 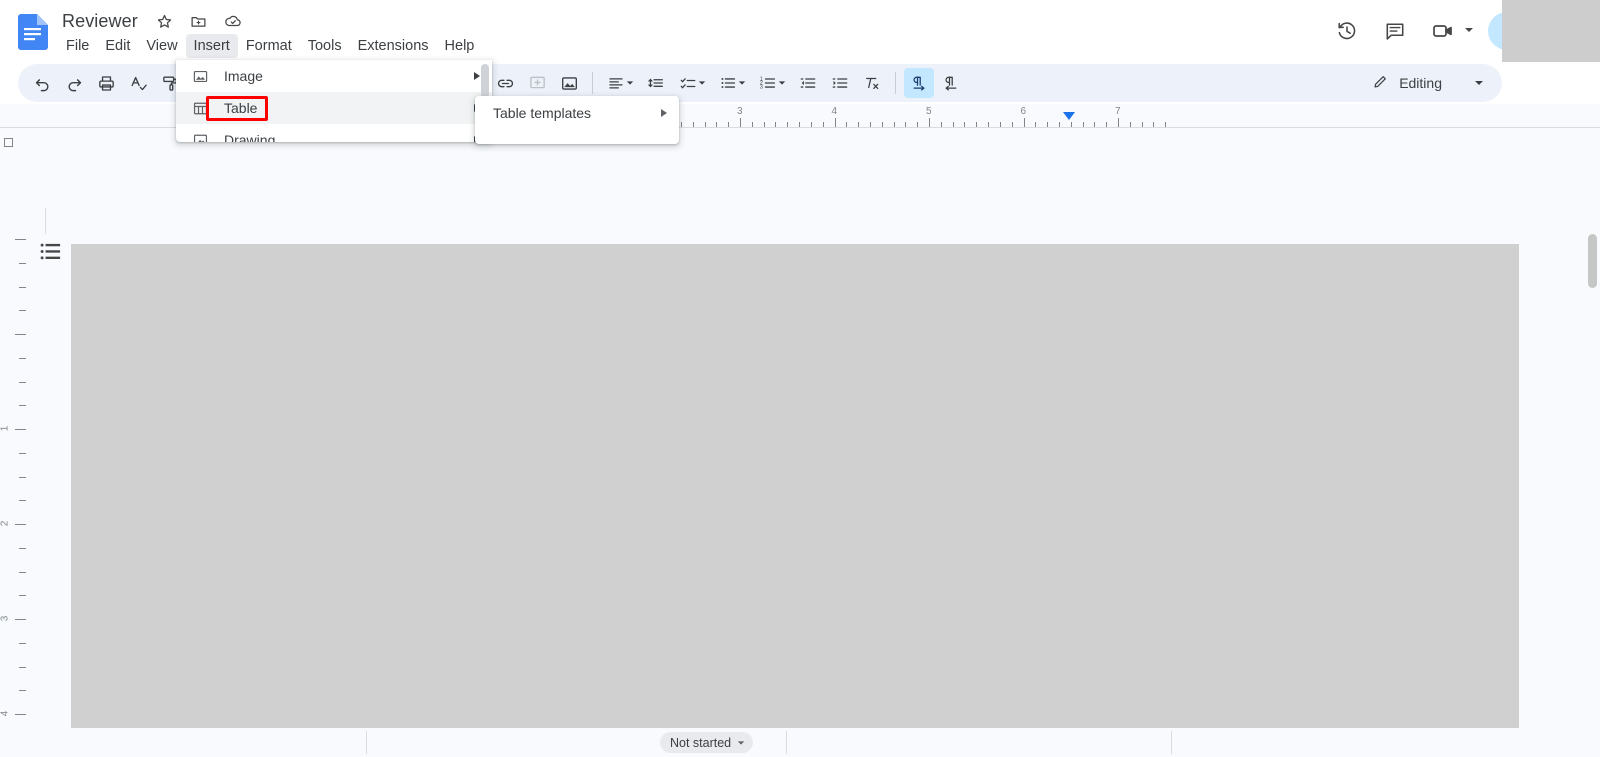 I want to click on vertical-scrollbar-thumb, so click(x=1592, y=261).